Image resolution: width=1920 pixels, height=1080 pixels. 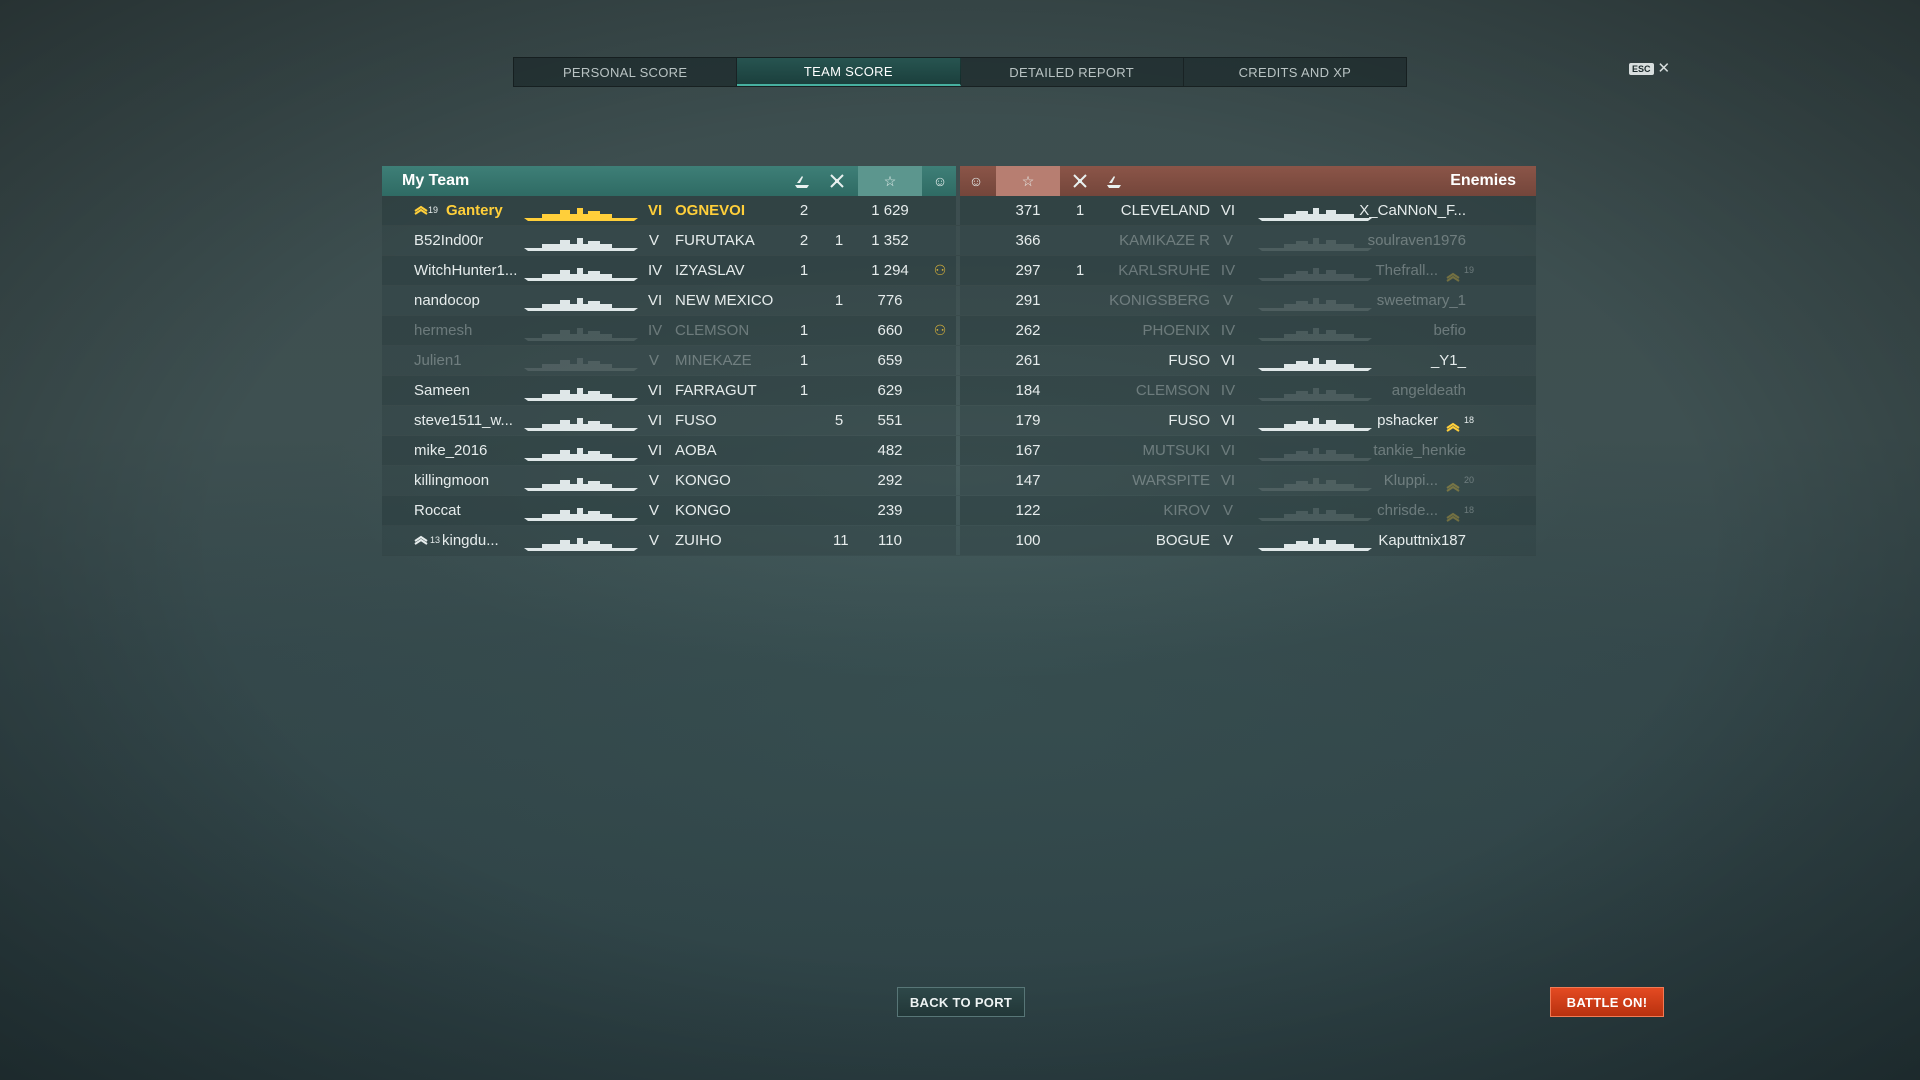 What do you see at coordinates (1159, 300) in the screenshot?
I see `ship-name: KONIGSBERG` at bounding box center [1159, 300].